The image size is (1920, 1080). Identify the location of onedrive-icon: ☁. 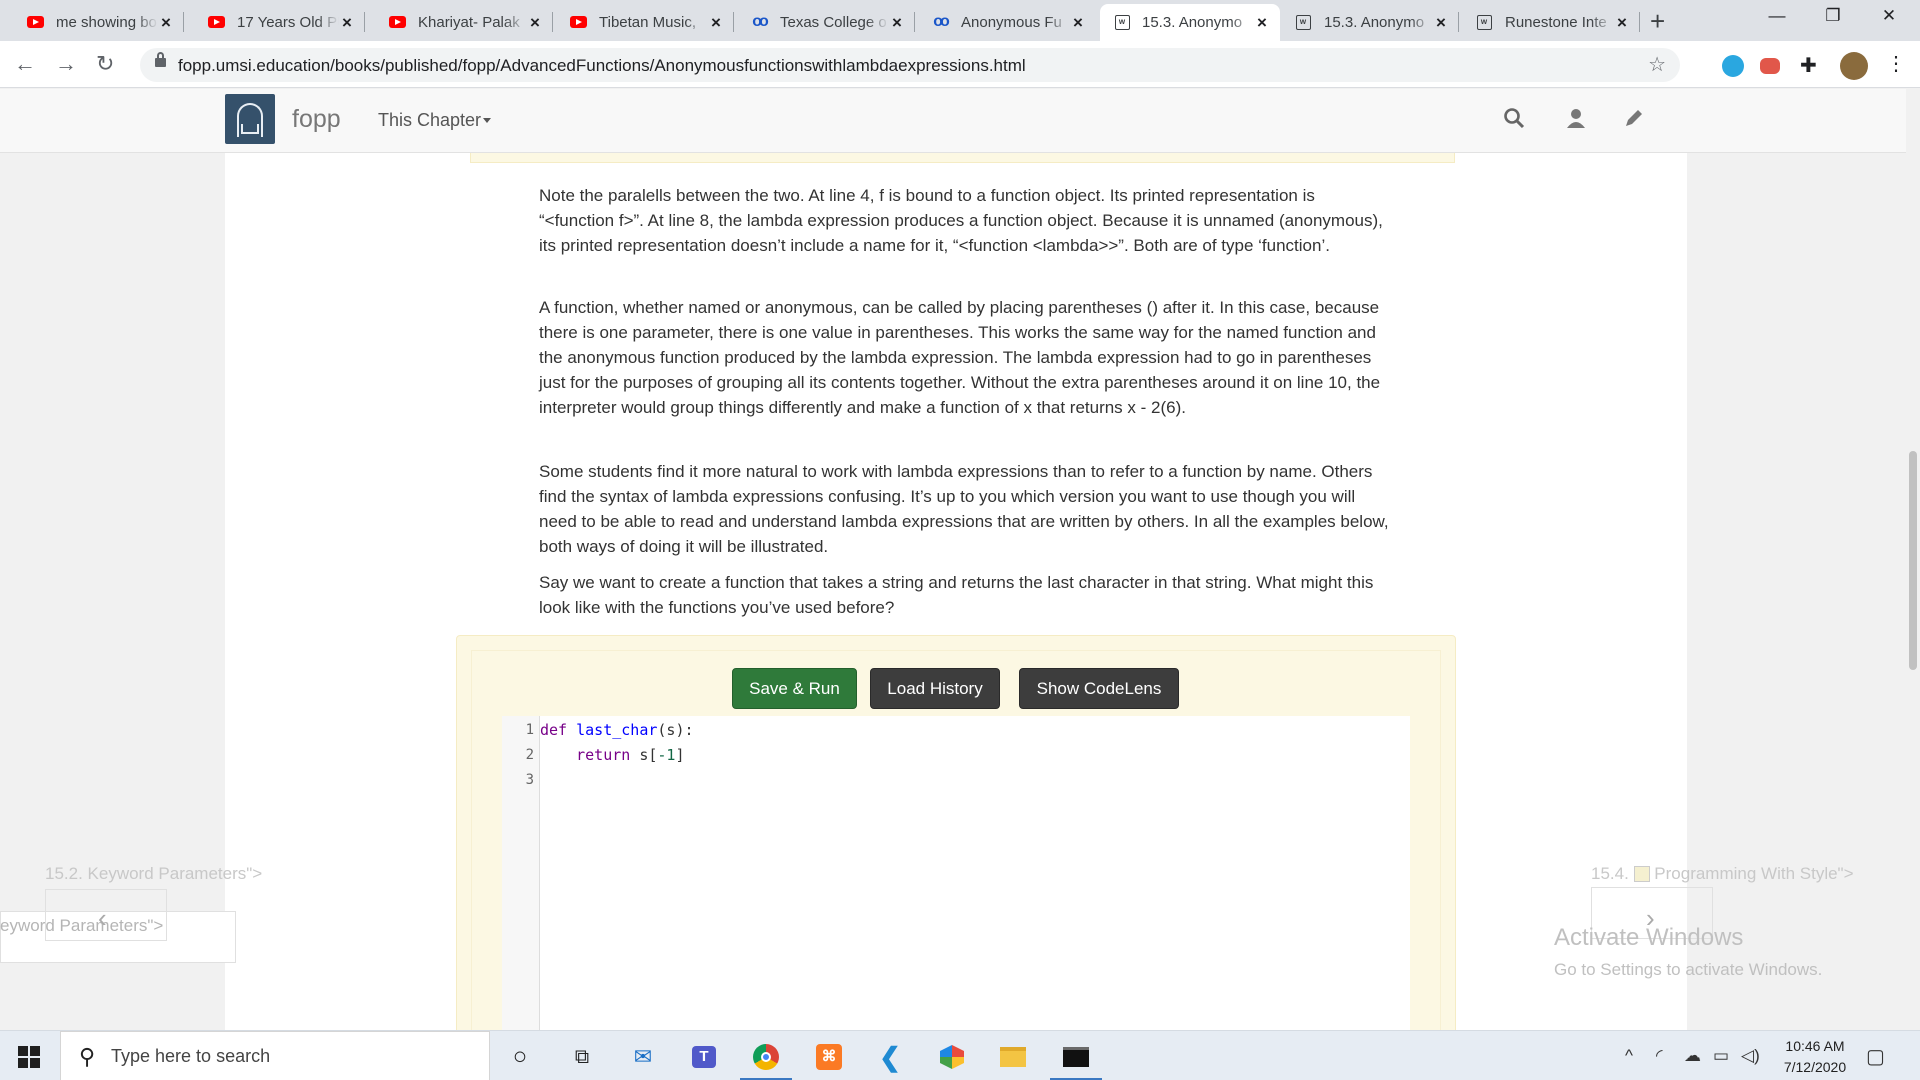
(1692, 1056).